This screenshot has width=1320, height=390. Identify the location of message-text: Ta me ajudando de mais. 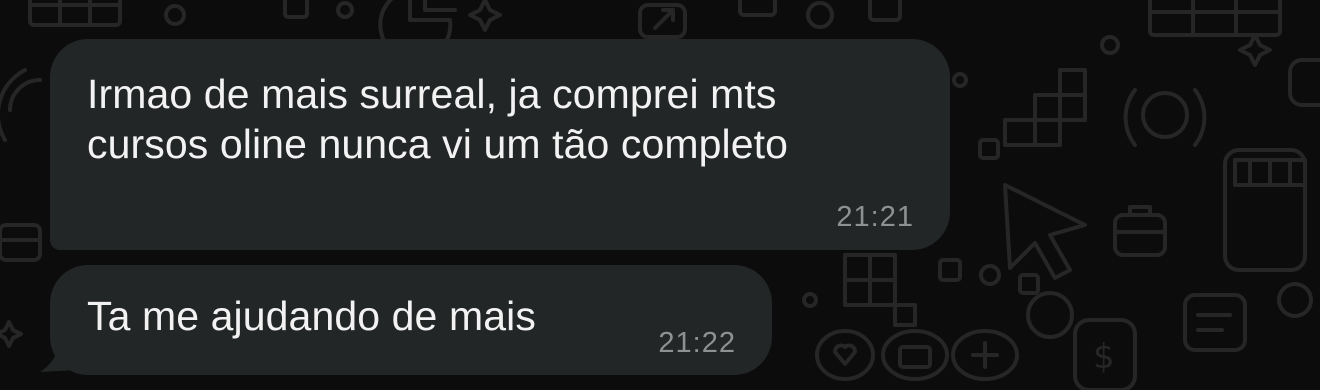
(311, 316).